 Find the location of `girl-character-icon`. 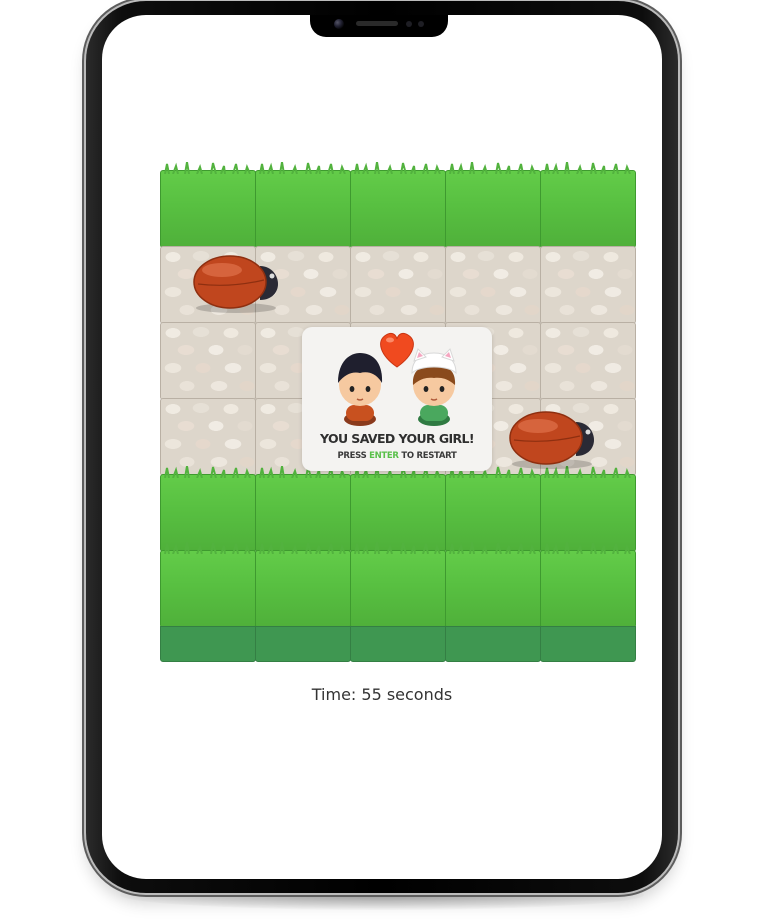

girl-character-icon is located at coordinates (434, 387).